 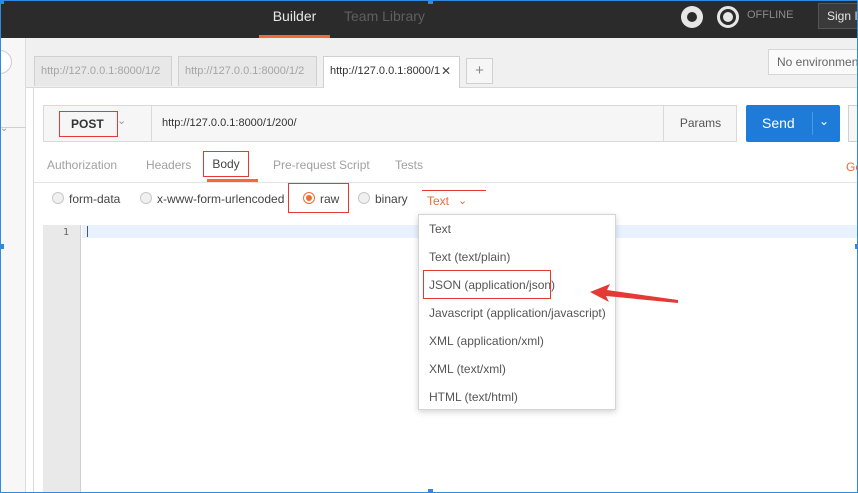 What do you see at coordinates (517, 257) in the screenshot?
I see `menu-item-text-plain: Text (text/plain)` at bounding box center [517, 257].